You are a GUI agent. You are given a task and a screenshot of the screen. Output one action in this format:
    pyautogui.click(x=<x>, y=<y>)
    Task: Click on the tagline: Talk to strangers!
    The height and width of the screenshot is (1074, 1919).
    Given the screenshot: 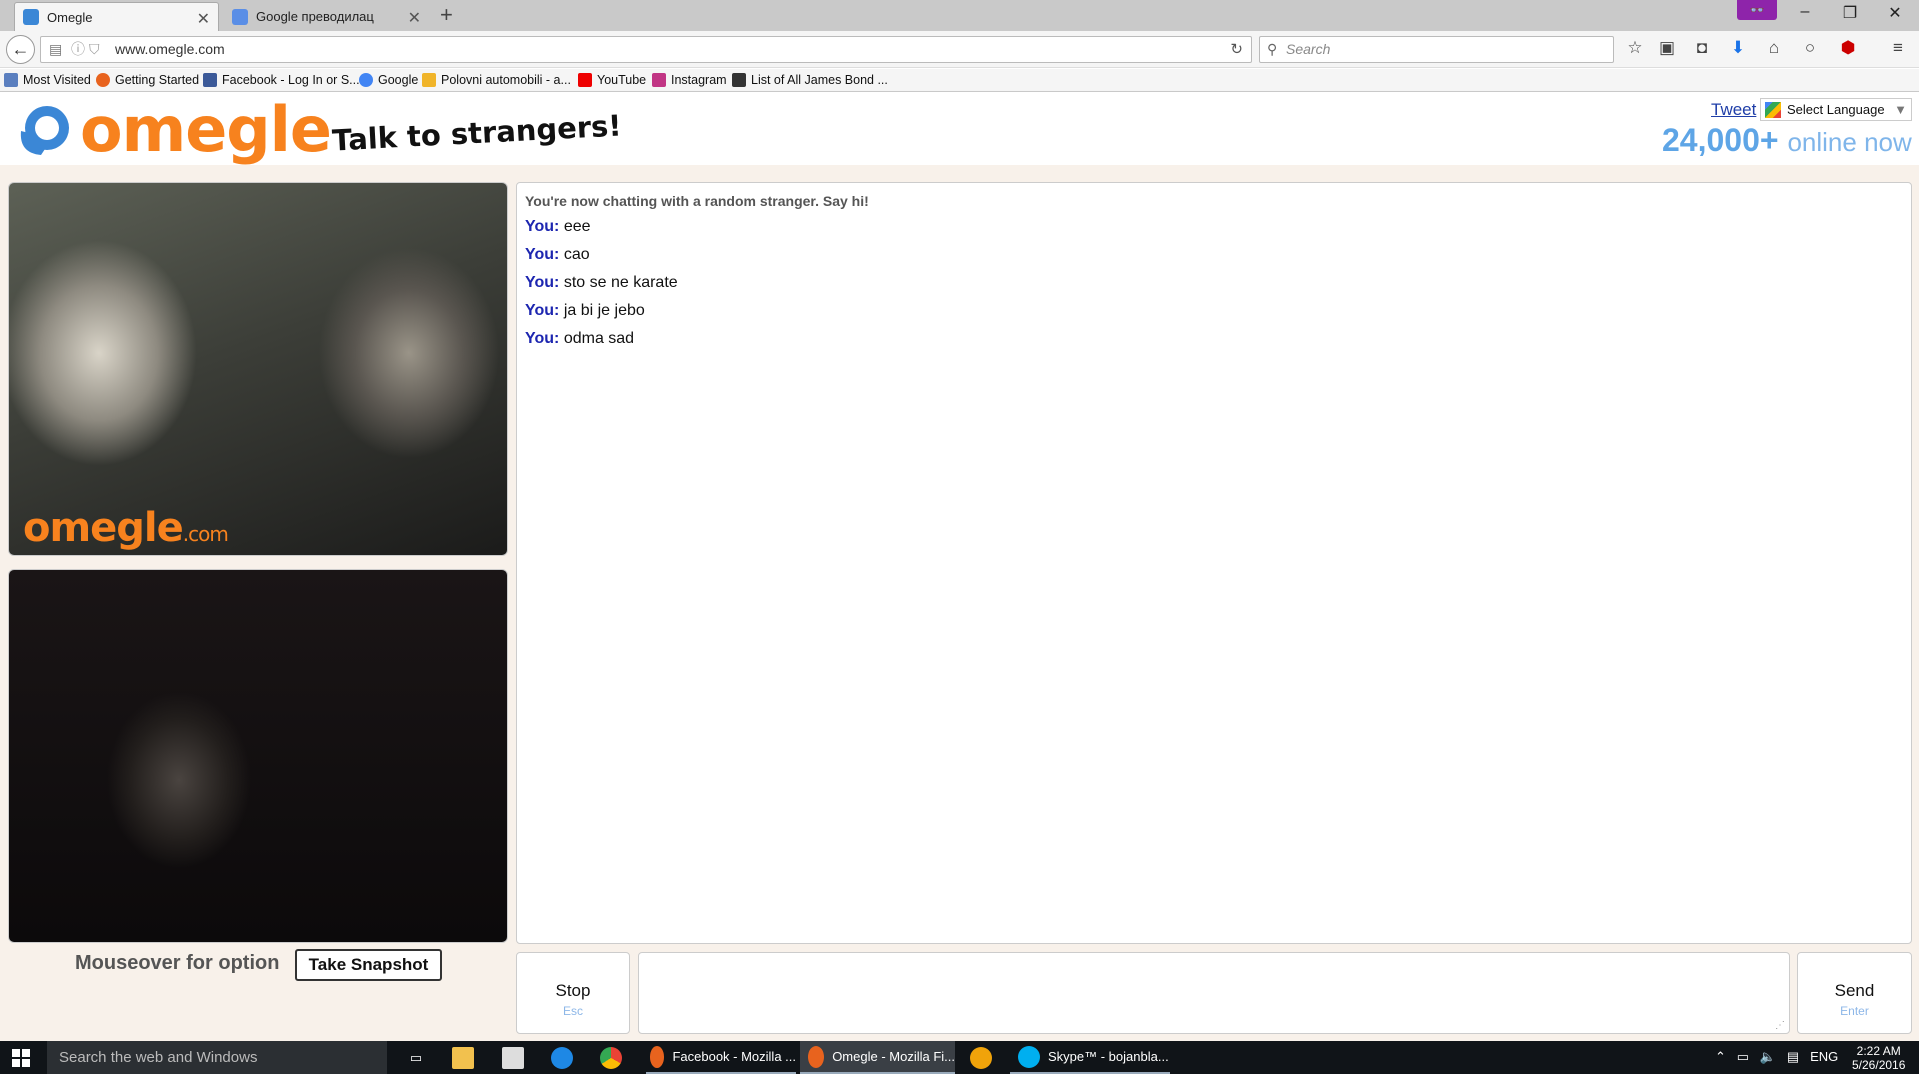 What is the action you would take?
    pyautogui.click(x=477, y=133)
    